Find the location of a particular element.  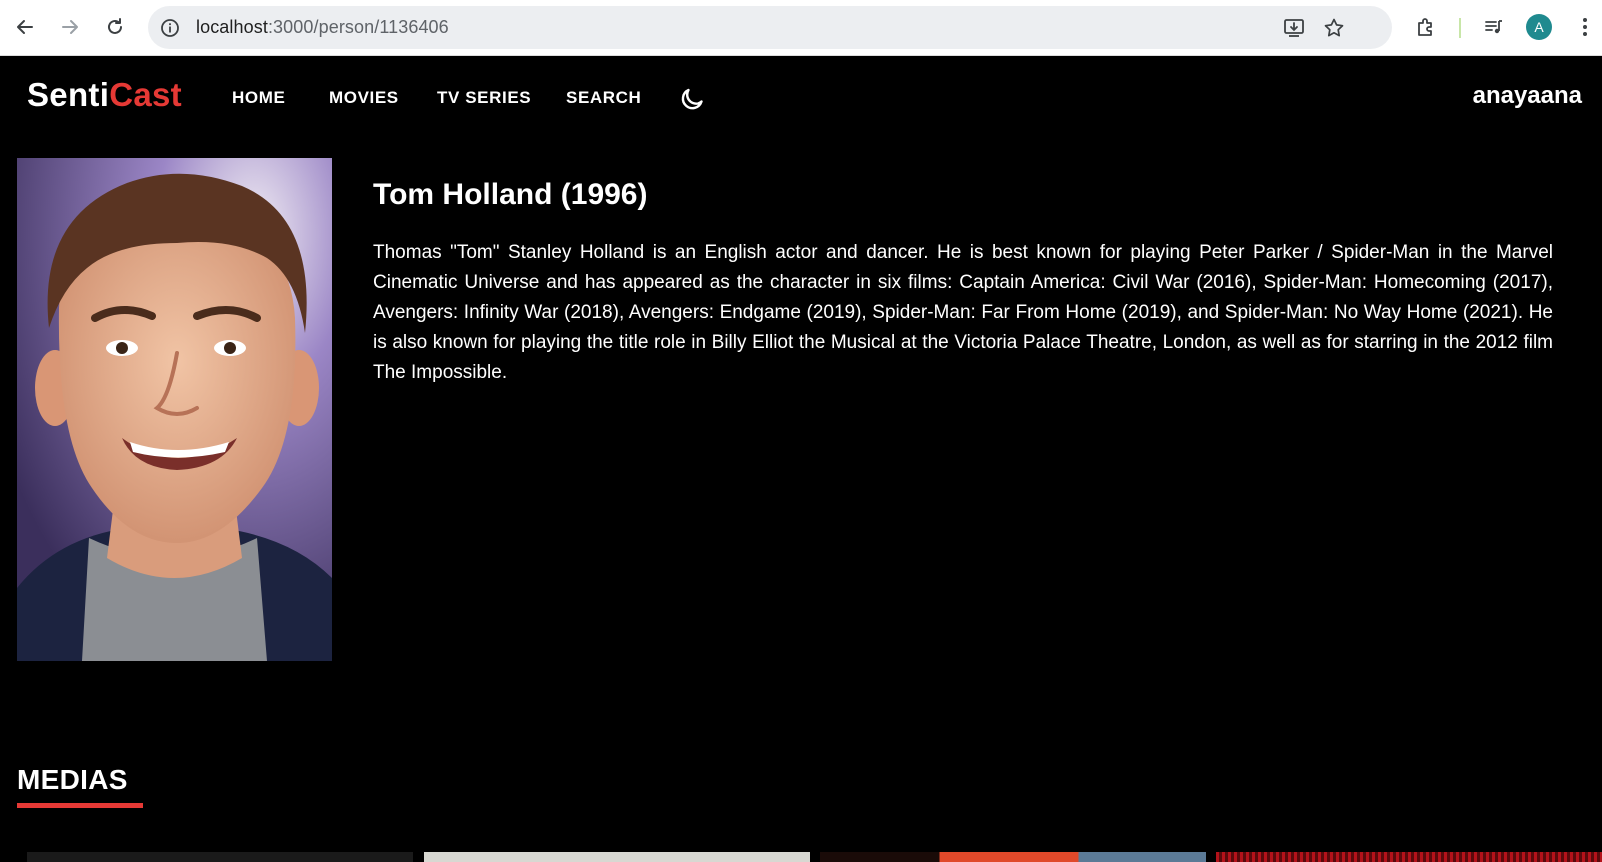

logo-text-senti: Senti is located at coordinates (68, 94).